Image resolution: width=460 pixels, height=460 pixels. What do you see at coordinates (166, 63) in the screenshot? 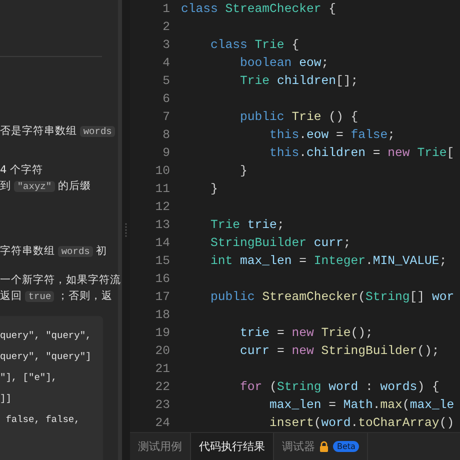
I see `line-number: 4` at bounding box center [166, 63].